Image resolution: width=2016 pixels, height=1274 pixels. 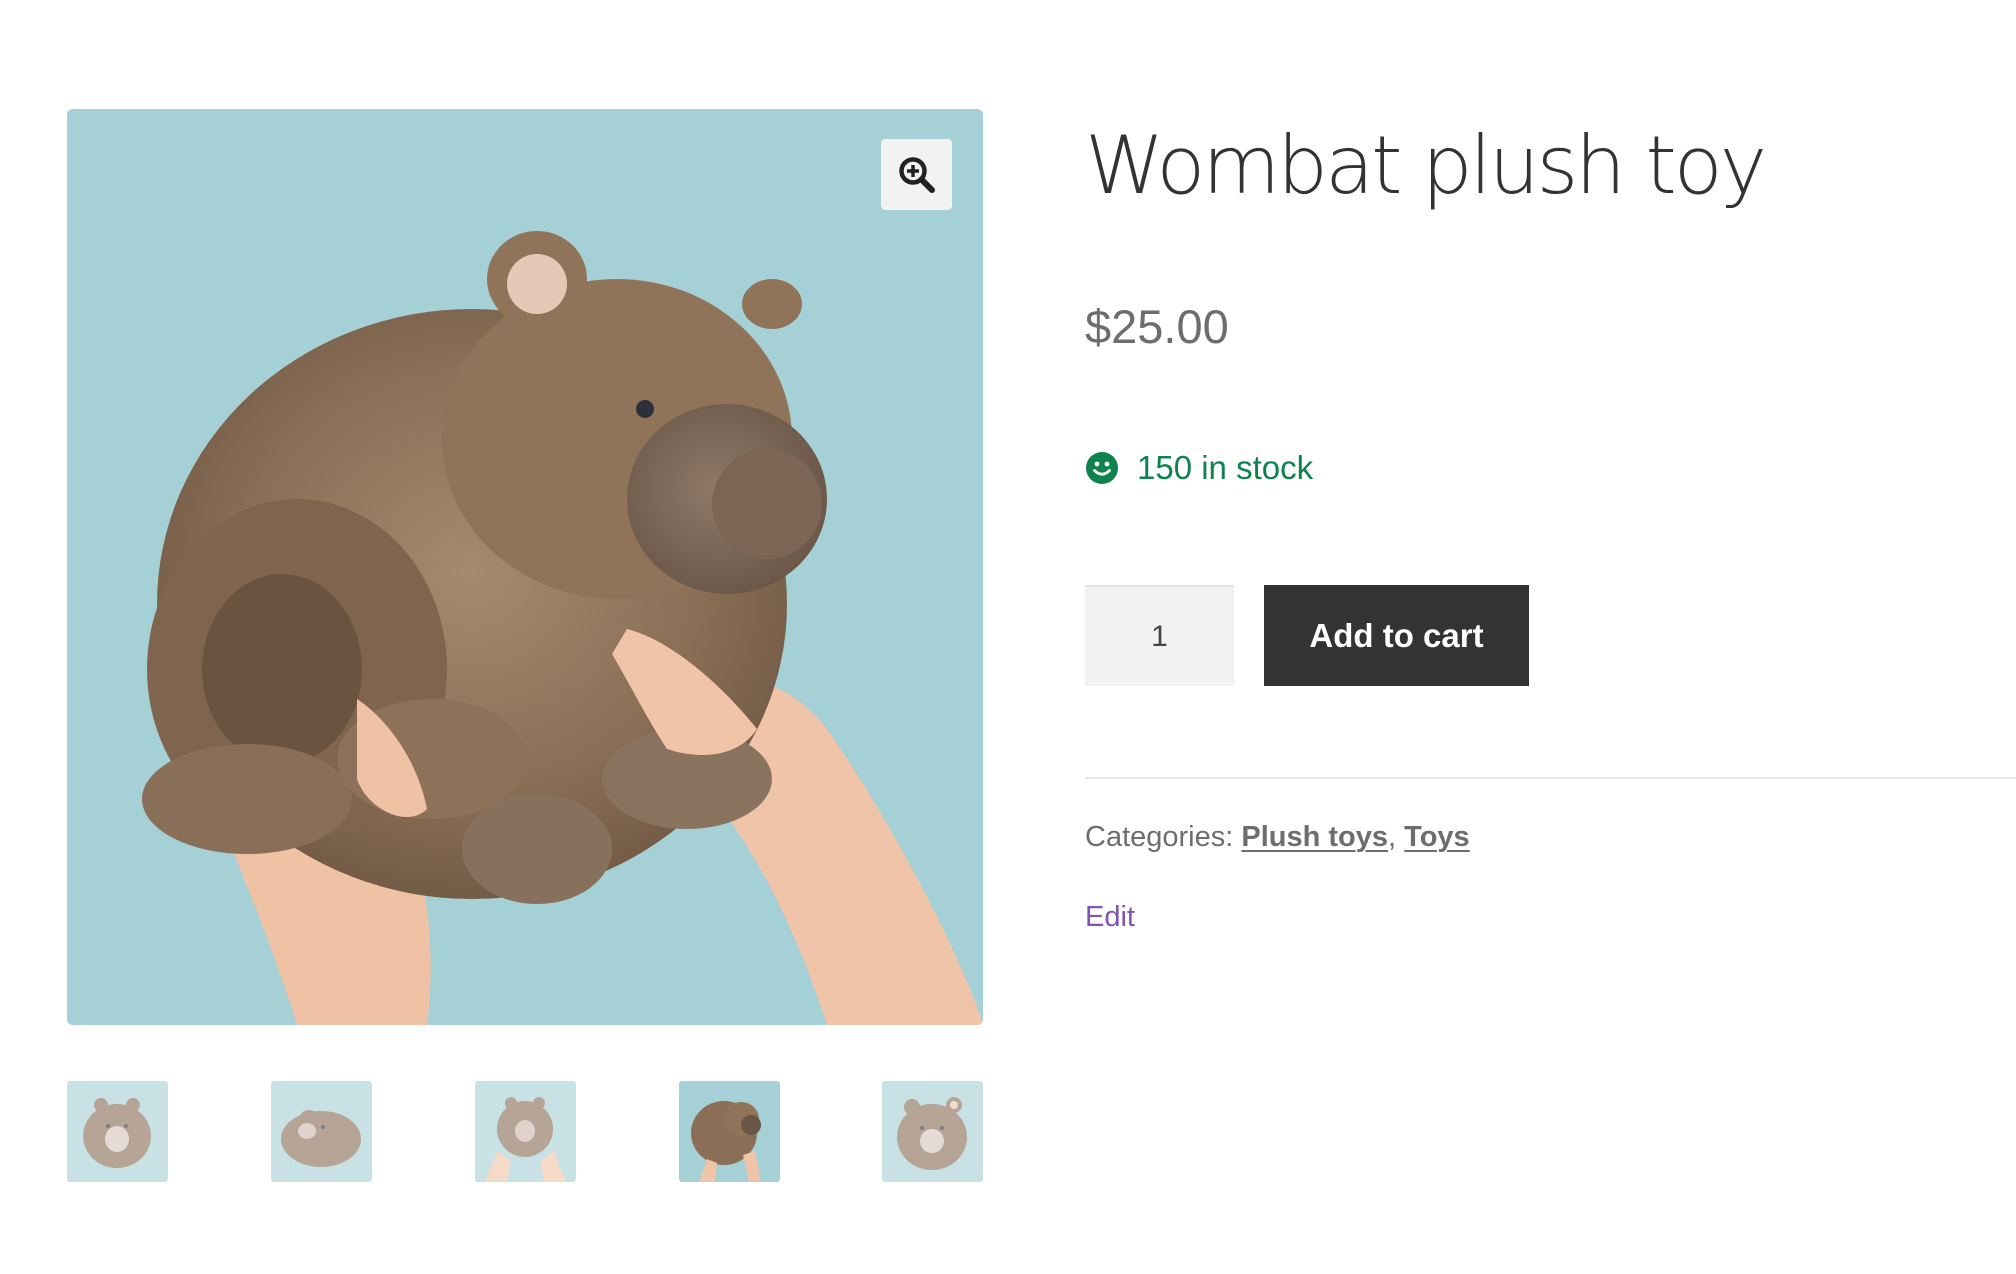 I want to click on category-link-toys: Toys, so click(x=1437, y=837).